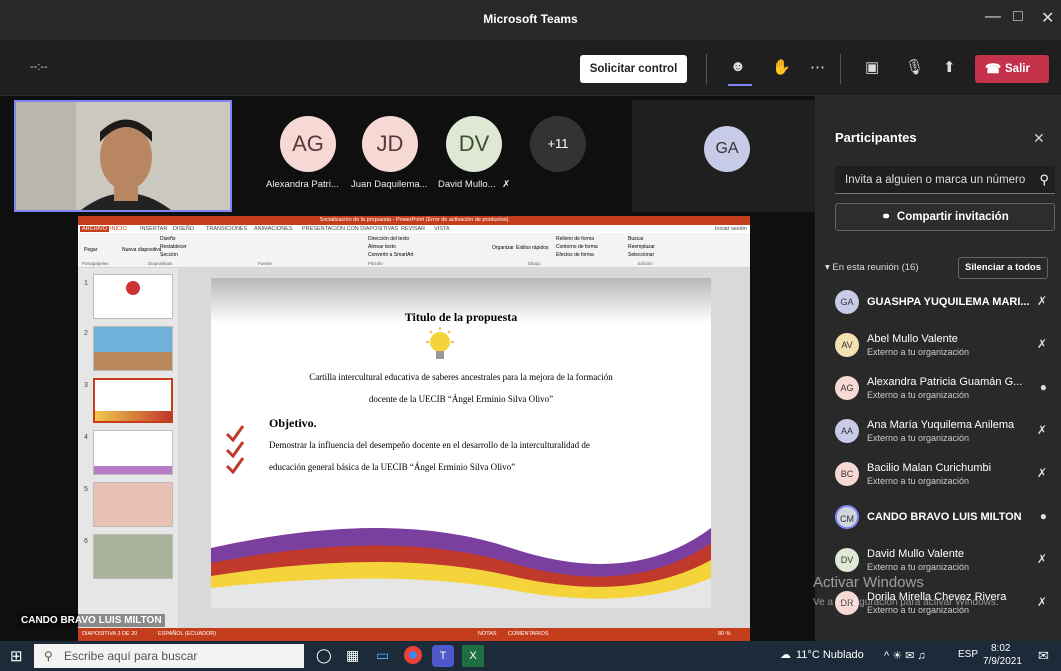  Describe the element at coordinates (905, 655) in the screenshot. I see `tray-icons: ^ ☀ ✉ ♫` at that location.